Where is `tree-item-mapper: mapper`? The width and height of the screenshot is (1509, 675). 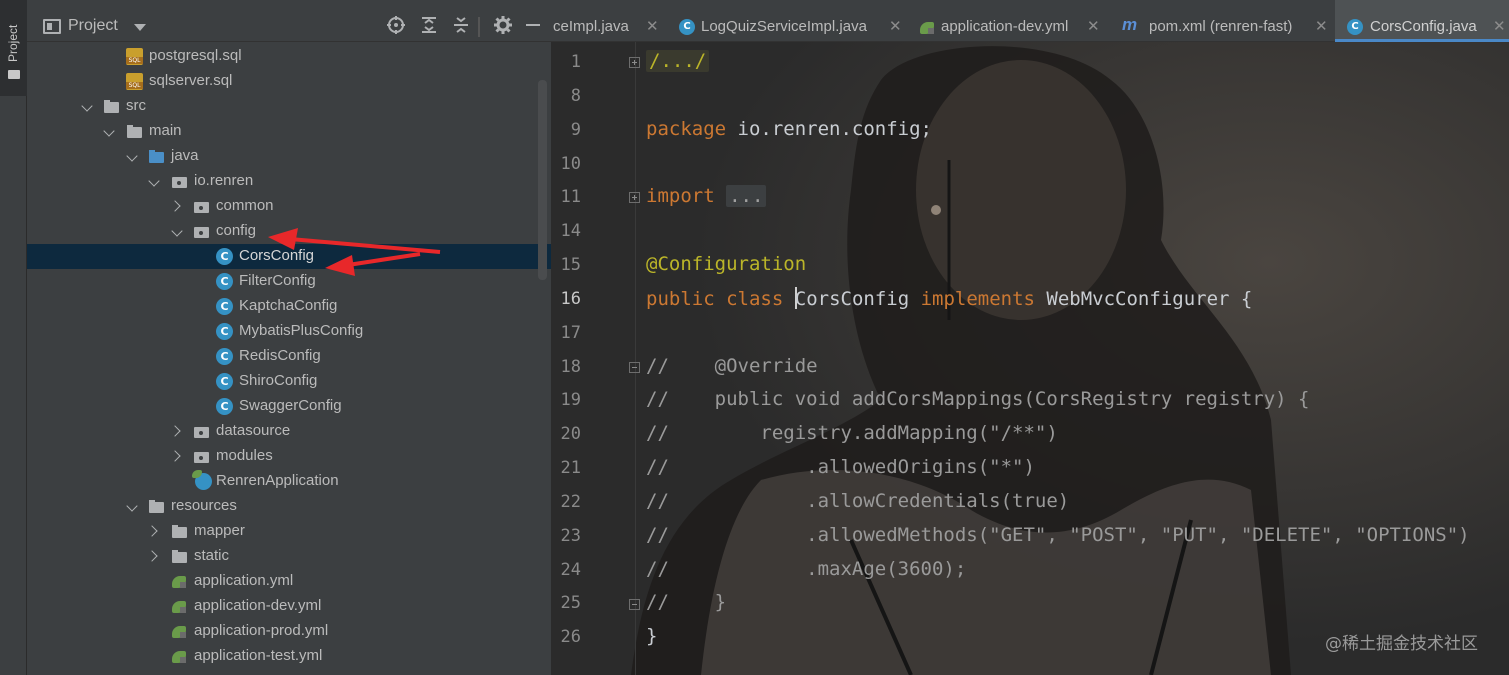 tree-item-mapper: mapper is located at coordinates (289, 531).